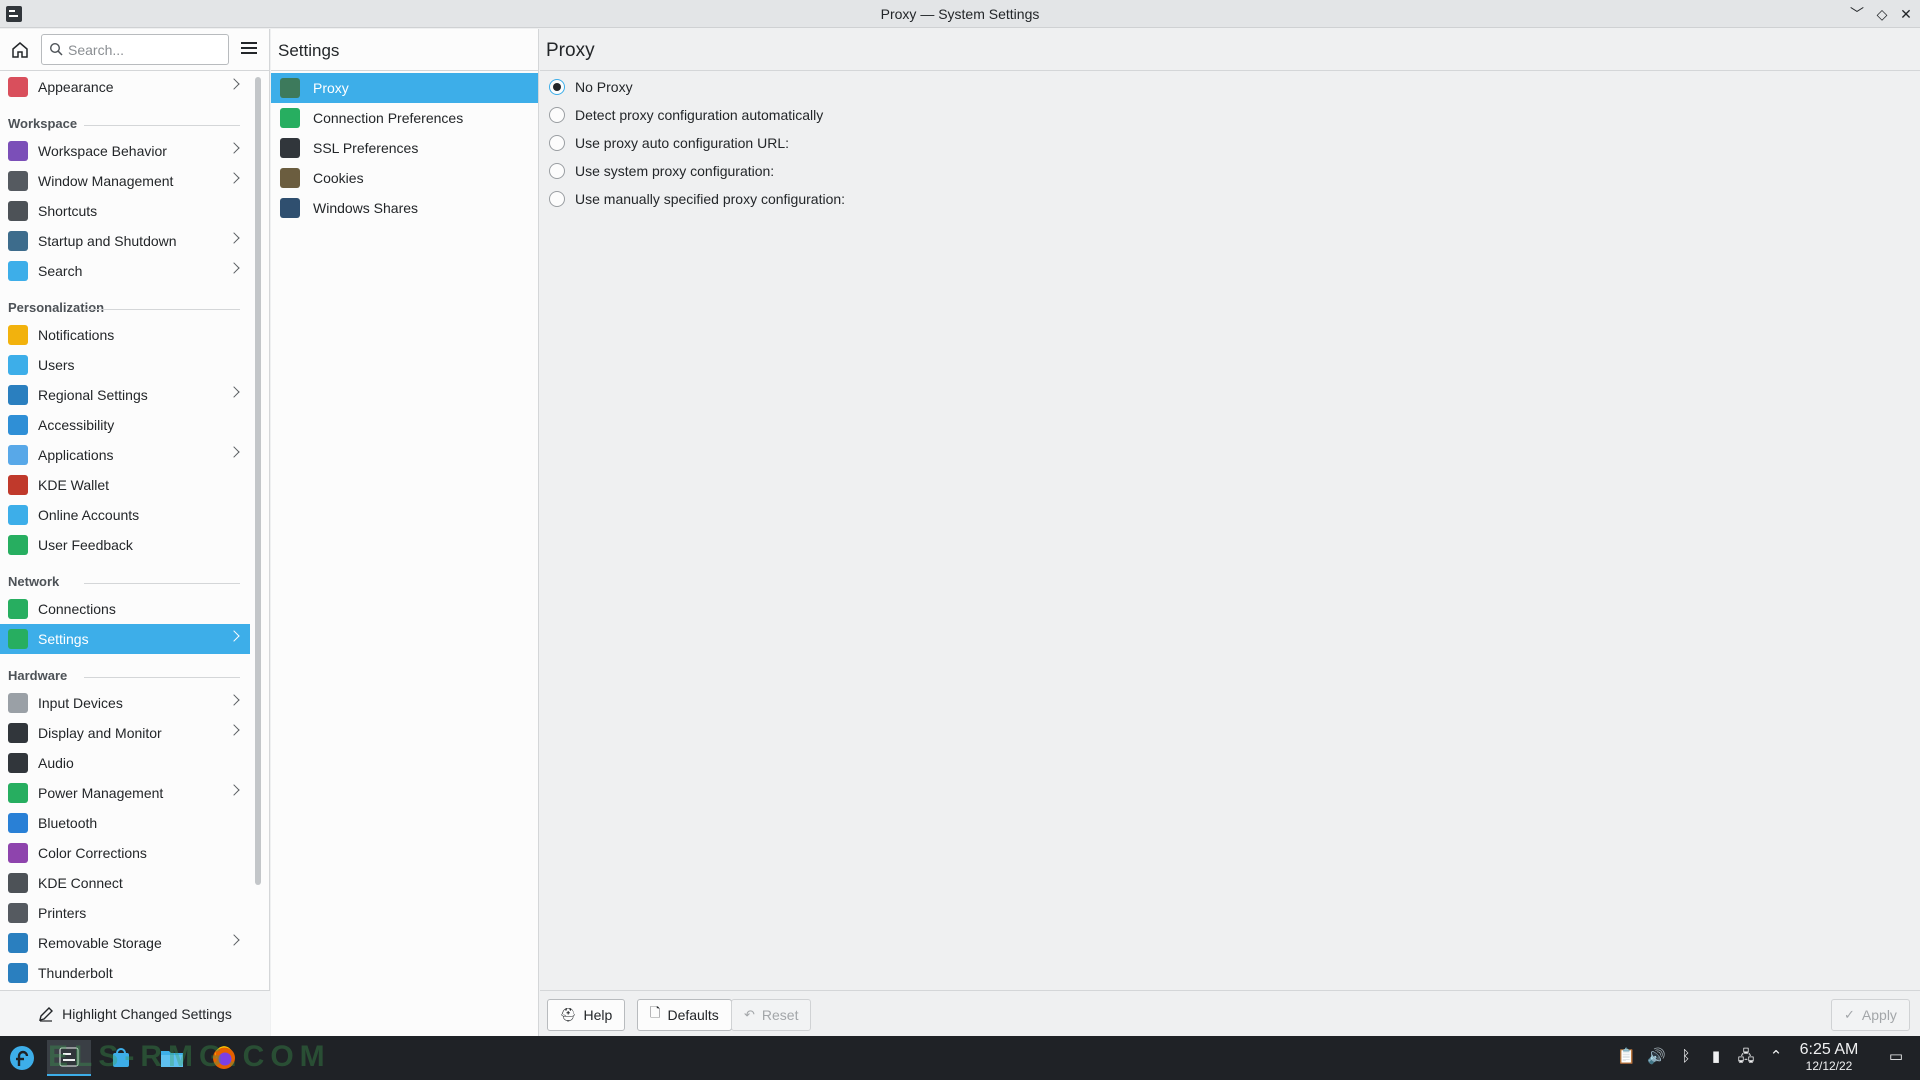  Describe the element at coordinates (189, 1056) in the screenshot. I see `watermark: ELS-RMG.COM` at that location.